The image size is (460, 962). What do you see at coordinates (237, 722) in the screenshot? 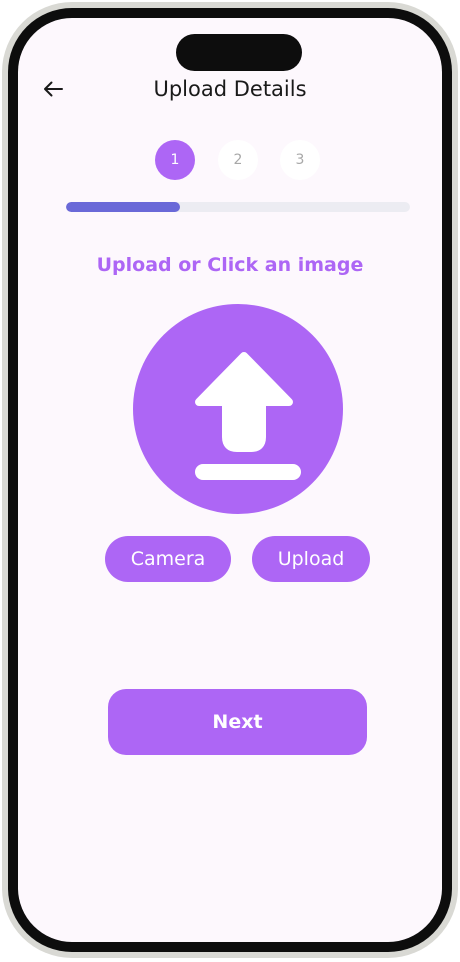
I see `next-button: Next` at bounding box center [237, 722].